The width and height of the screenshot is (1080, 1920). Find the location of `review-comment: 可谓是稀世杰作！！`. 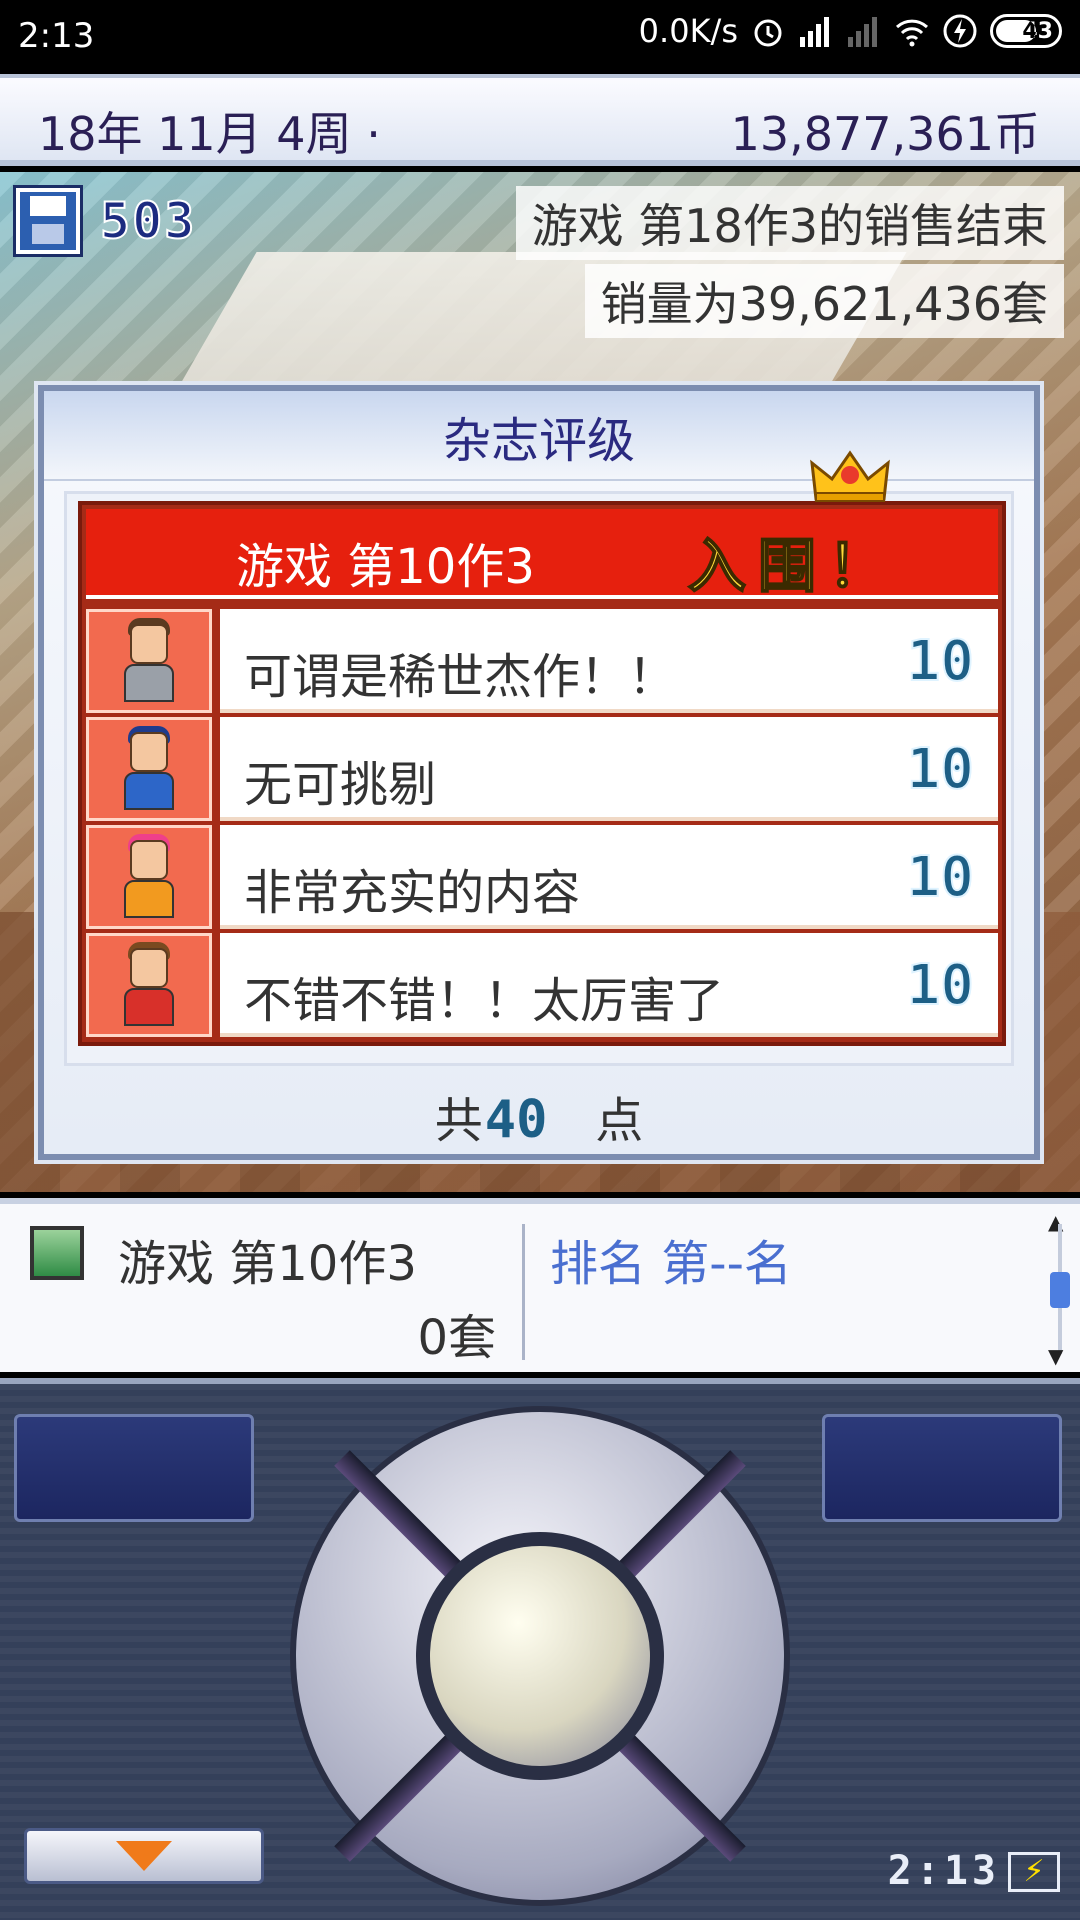

review-comment: 可谓是稀世杰作！！ is located at coordinates (460, 677).